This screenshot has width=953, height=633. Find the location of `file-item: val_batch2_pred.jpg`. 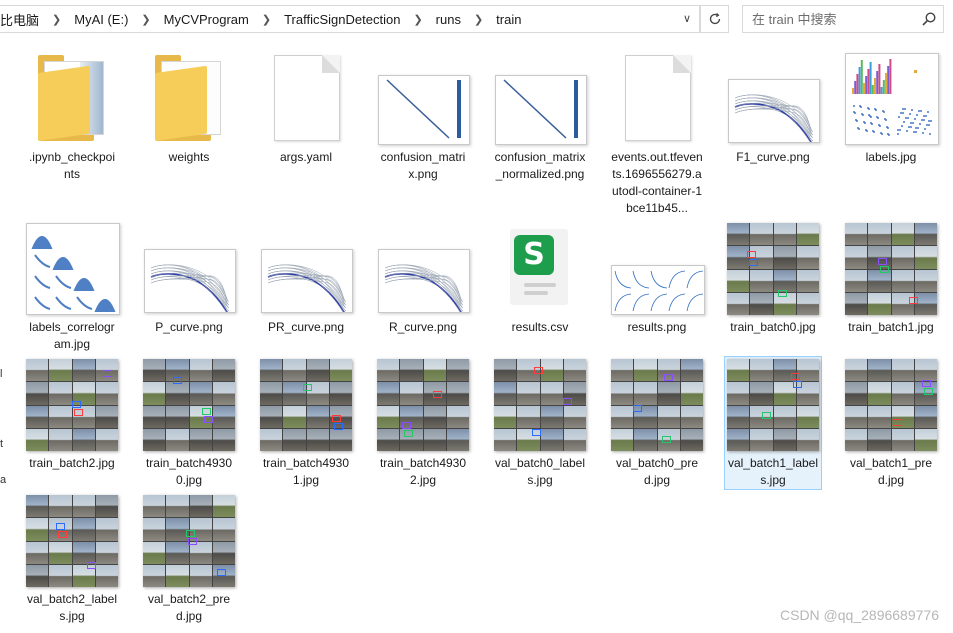

file-item: val_batch2_pred.jpg is located at coordinates (189, 559).